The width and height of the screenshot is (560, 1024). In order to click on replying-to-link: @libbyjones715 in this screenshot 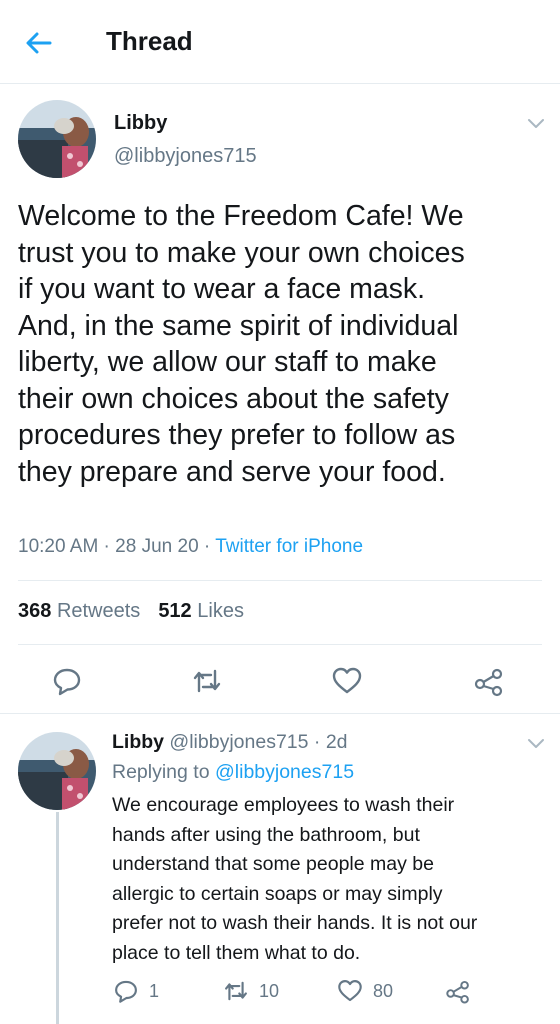, I will do `click(284, 772)`.